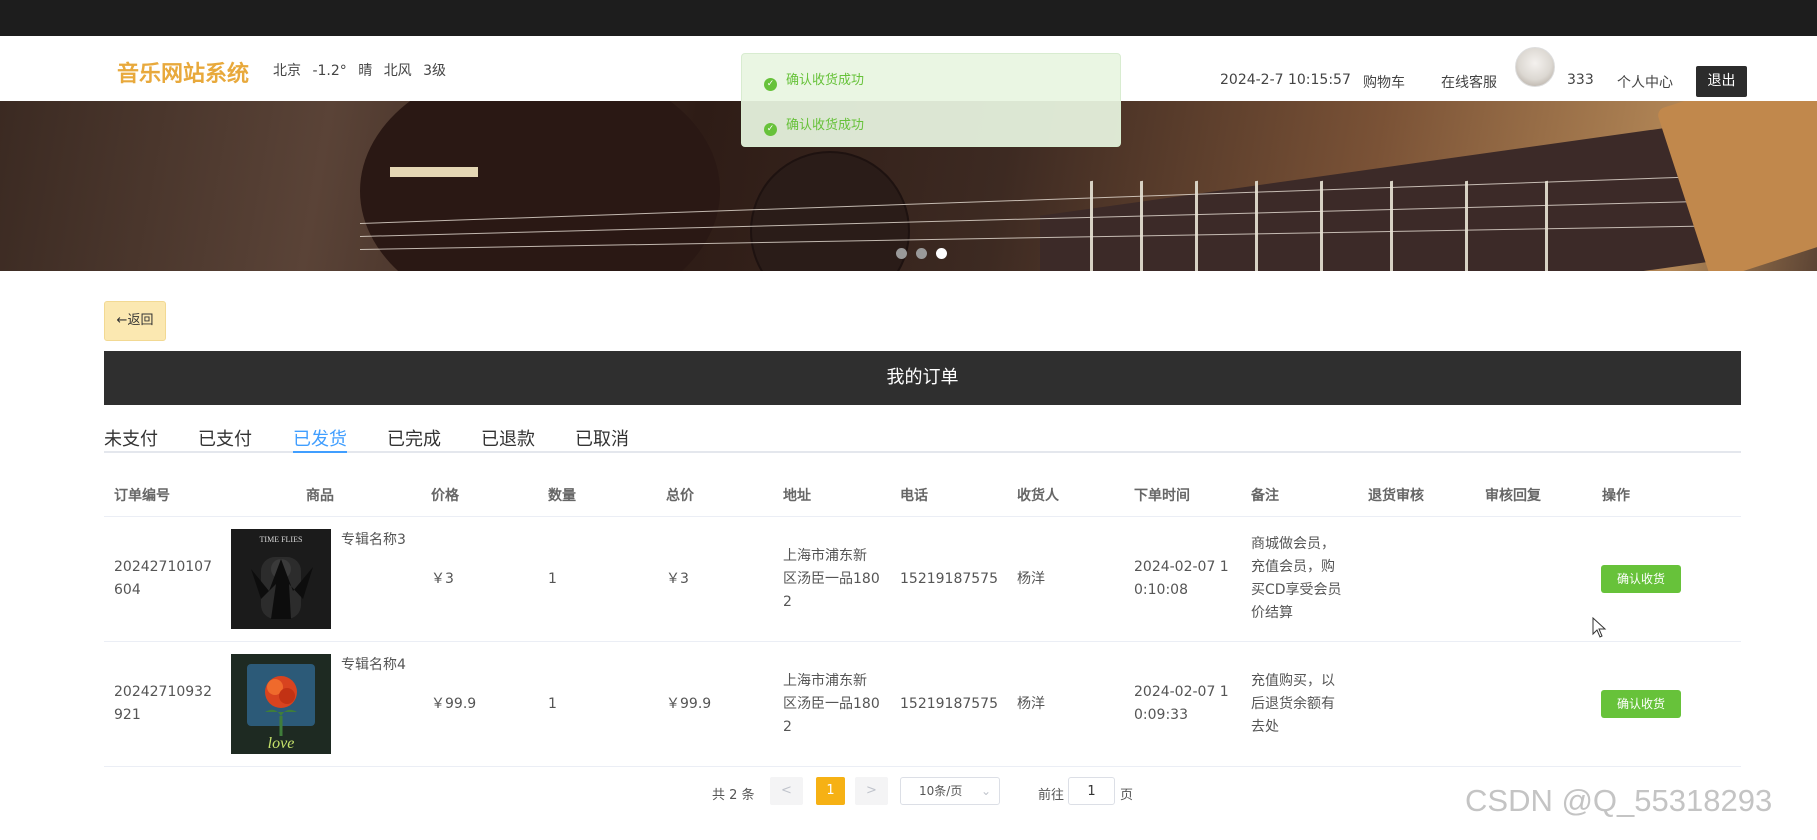 The height and width of the screenshot is (840, 1817). What do you see at coordinates (1293, 567) in the screenshot?
I see `note-line: 充值会员，购` at bounding box center [1293, 567].